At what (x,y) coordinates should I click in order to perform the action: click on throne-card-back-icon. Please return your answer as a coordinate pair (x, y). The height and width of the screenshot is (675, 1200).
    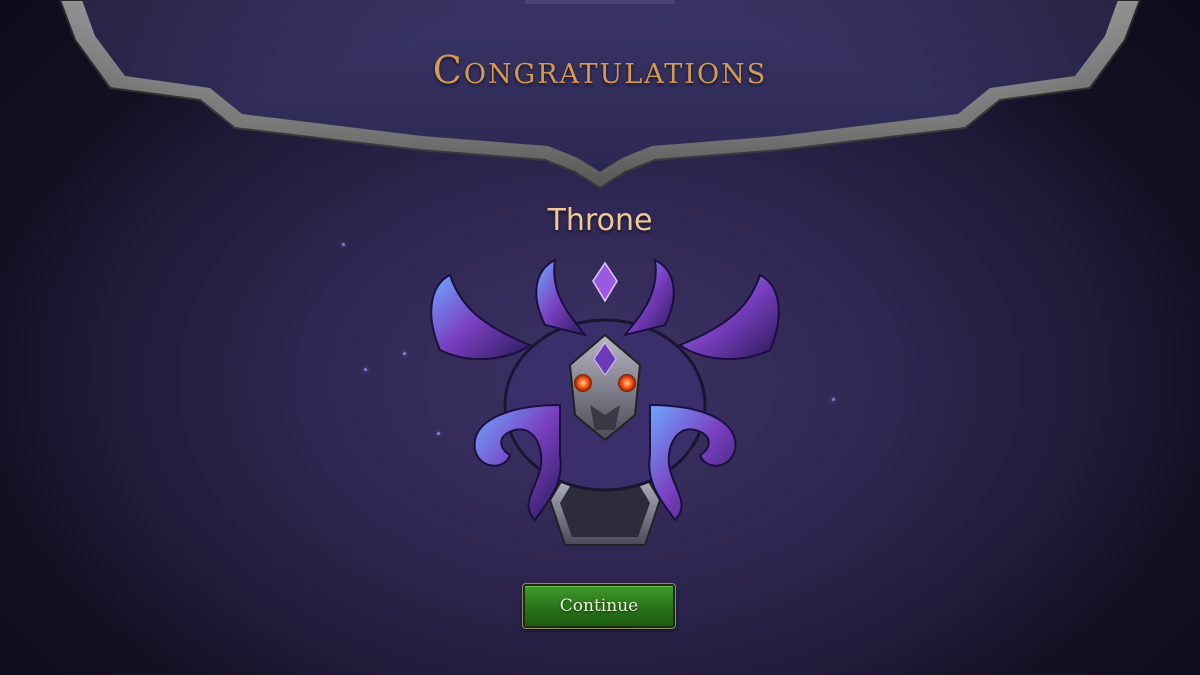
    Looking at the image, I should click on (605, 402).